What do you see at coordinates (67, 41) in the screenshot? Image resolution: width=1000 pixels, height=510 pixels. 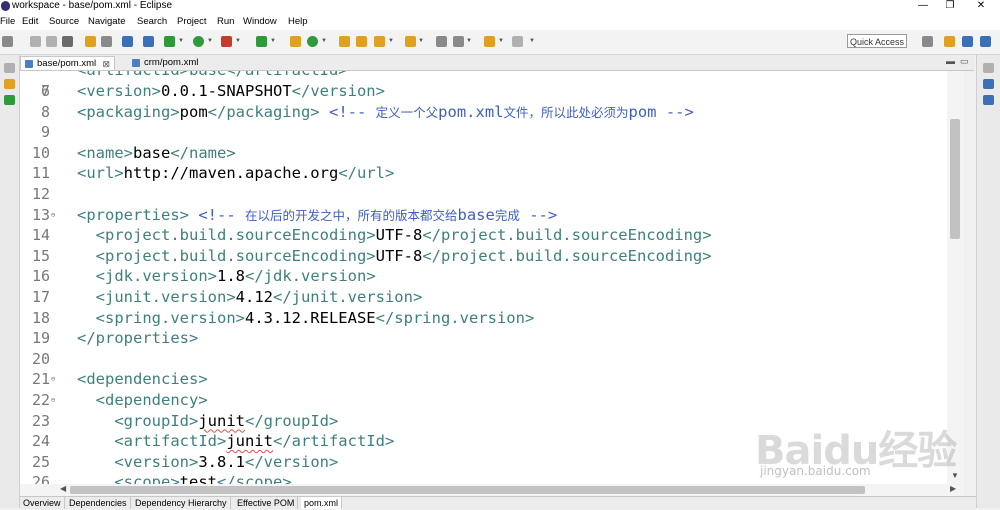 I see `print-icon` at bounding box center [67, 41].